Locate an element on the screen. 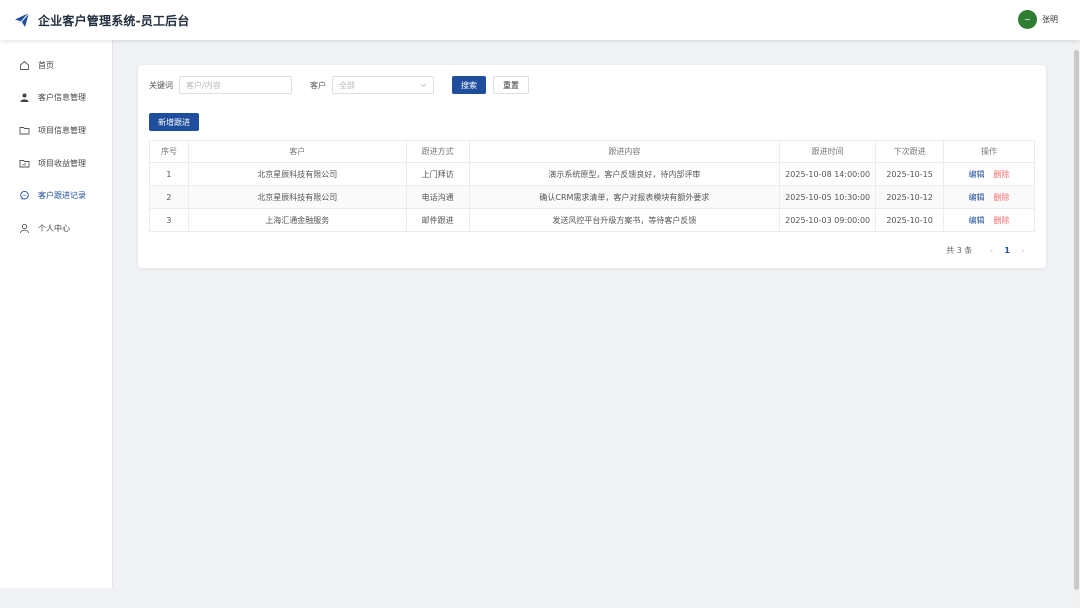 The image size is (1080, 608). cell-index: 3 is located at coordinates (169, 220).